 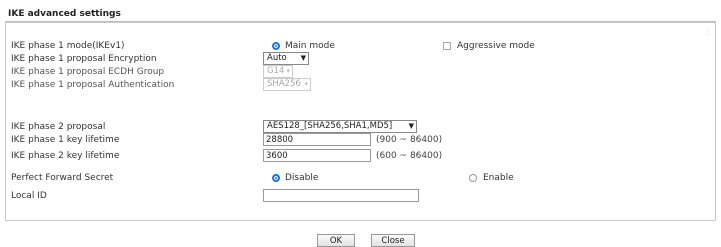 I want to click on phase2-proposal-select: AES128_[SHA256,SHA1,MD5] ▼, so click(x=340, y=126).